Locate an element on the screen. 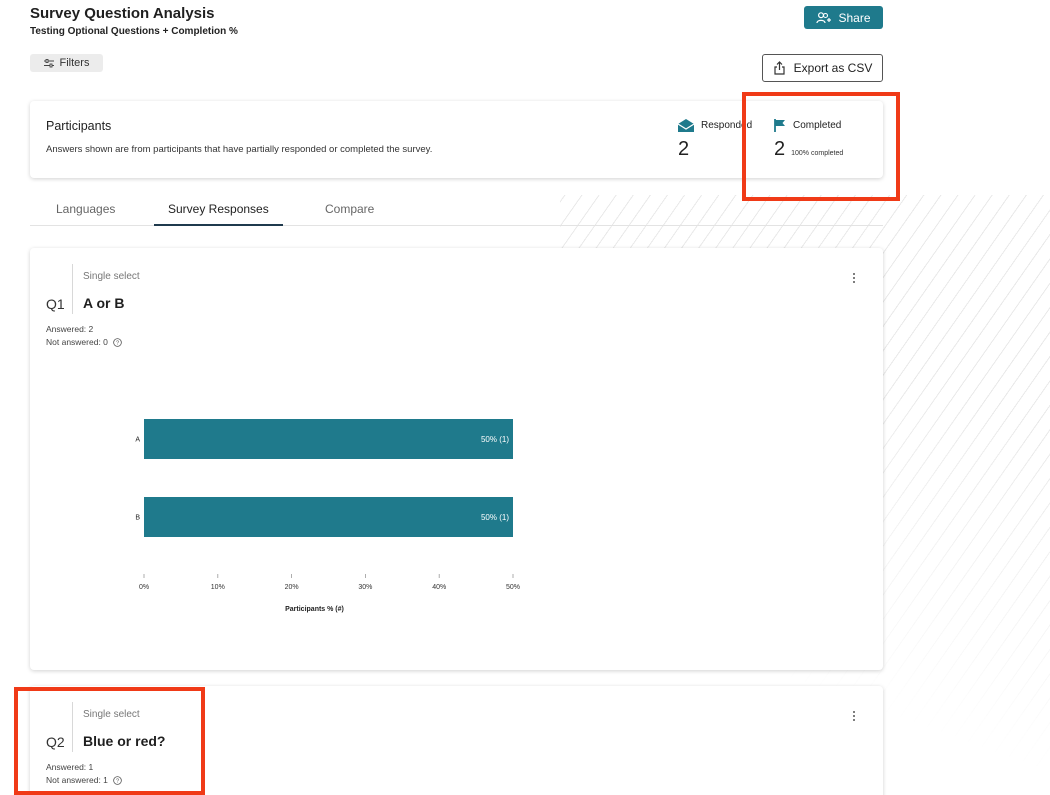  share-button: Share is located at coordinates (843, 17).